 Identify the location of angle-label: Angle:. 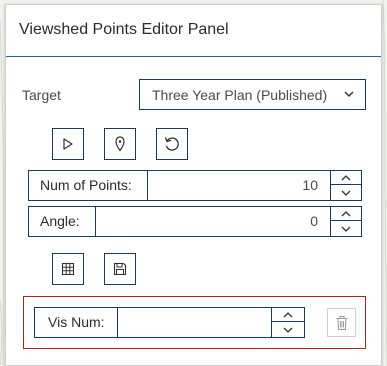
(62, 221).